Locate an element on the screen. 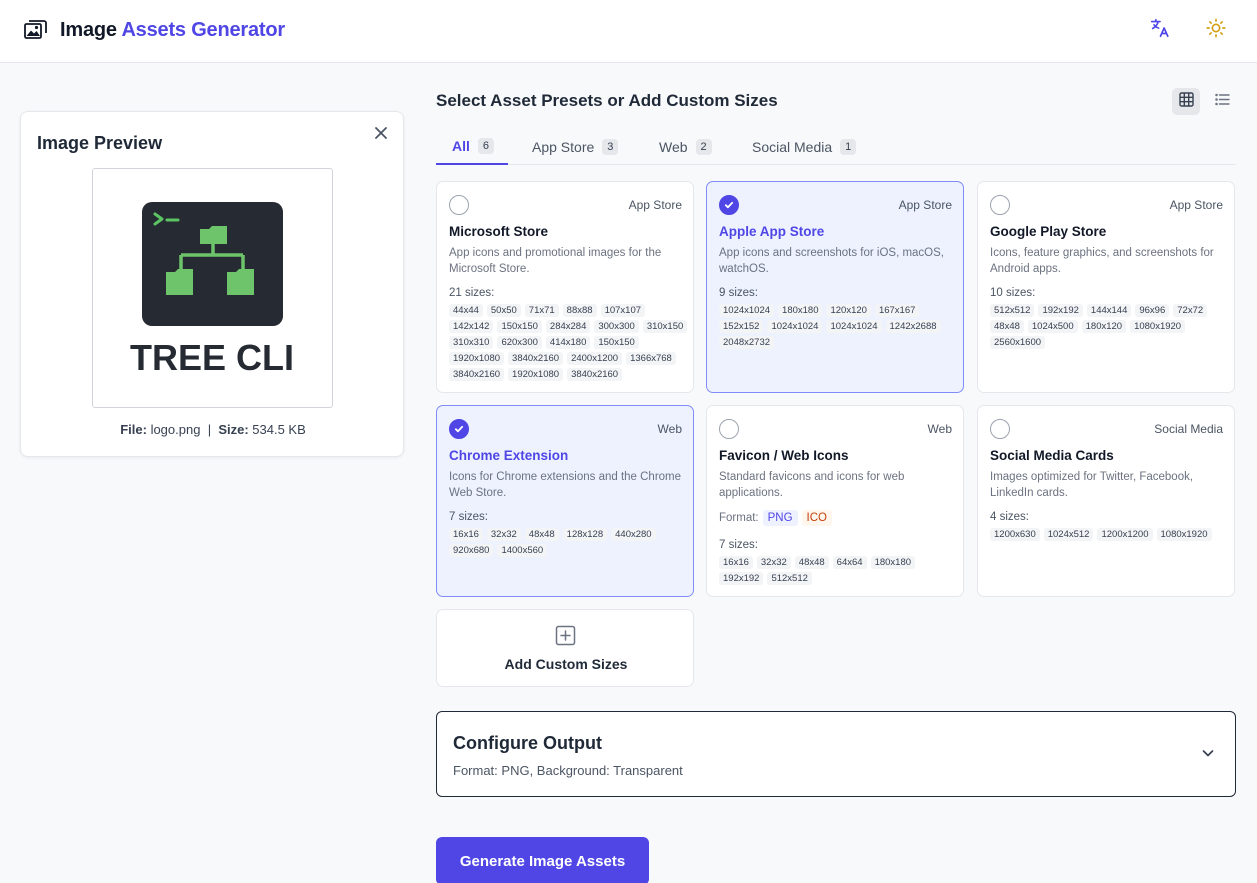 This screenshot has height=883, width=1257. tab-count-badge: 1 is located at coordinates (848, 146).